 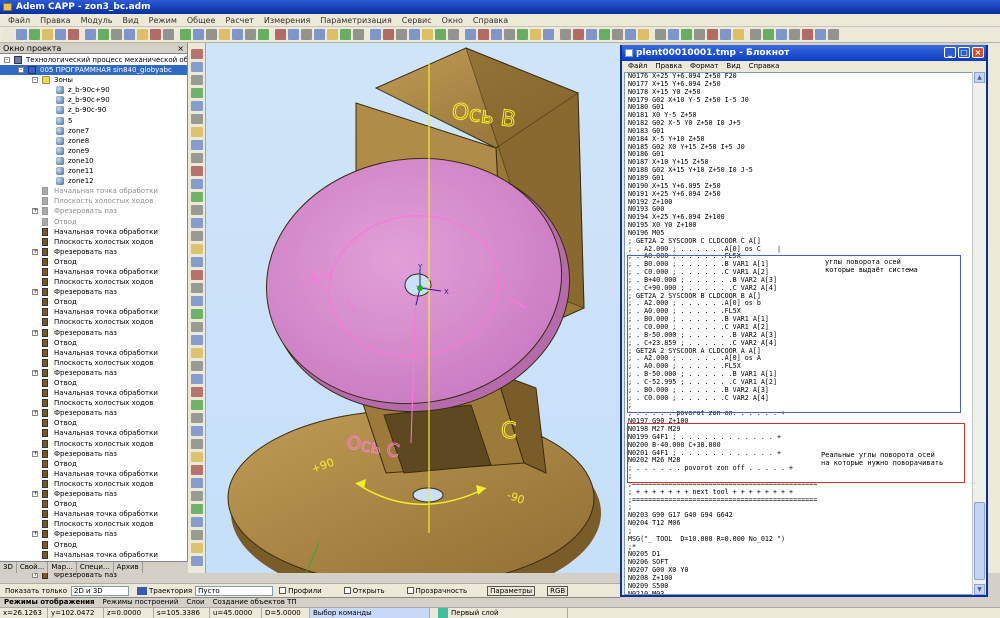 What do you see at coordinates (255, 602) in the screenshot?
I see `bottom-mode-tab: Создание объектов ТП` at bounding box center [255, 602].